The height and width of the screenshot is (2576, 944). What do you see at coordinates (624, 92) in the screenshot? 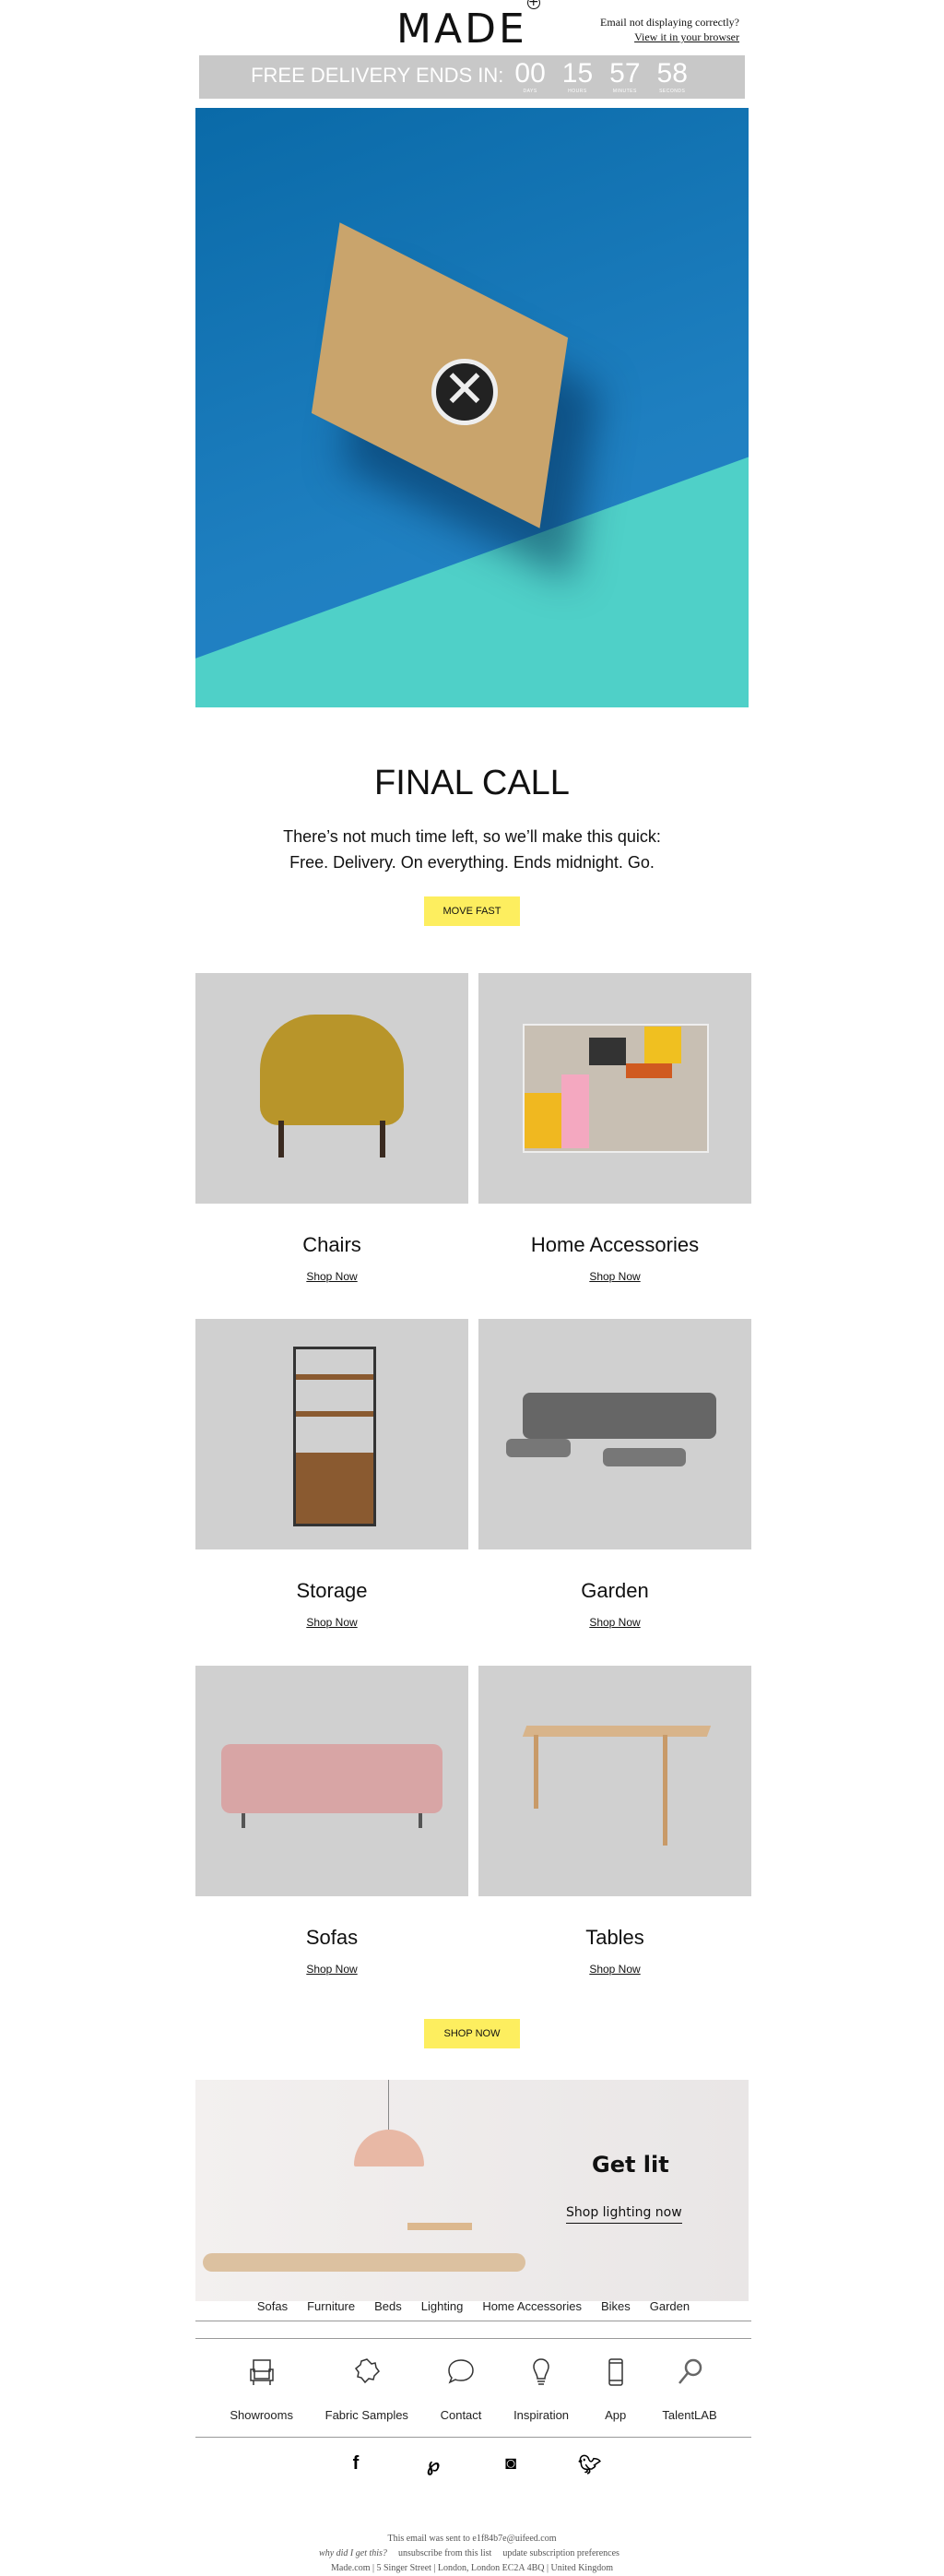
I see `countdown-unit: MINUTES` at bounding box center [624, 92].